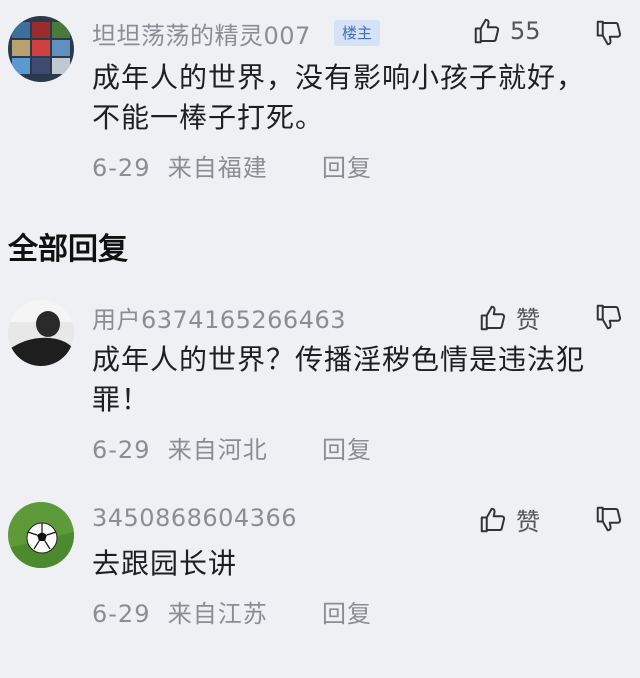 This screenshot has width=640, height=678. I want to click on username: 用户6374165266463, so click(219, 317).